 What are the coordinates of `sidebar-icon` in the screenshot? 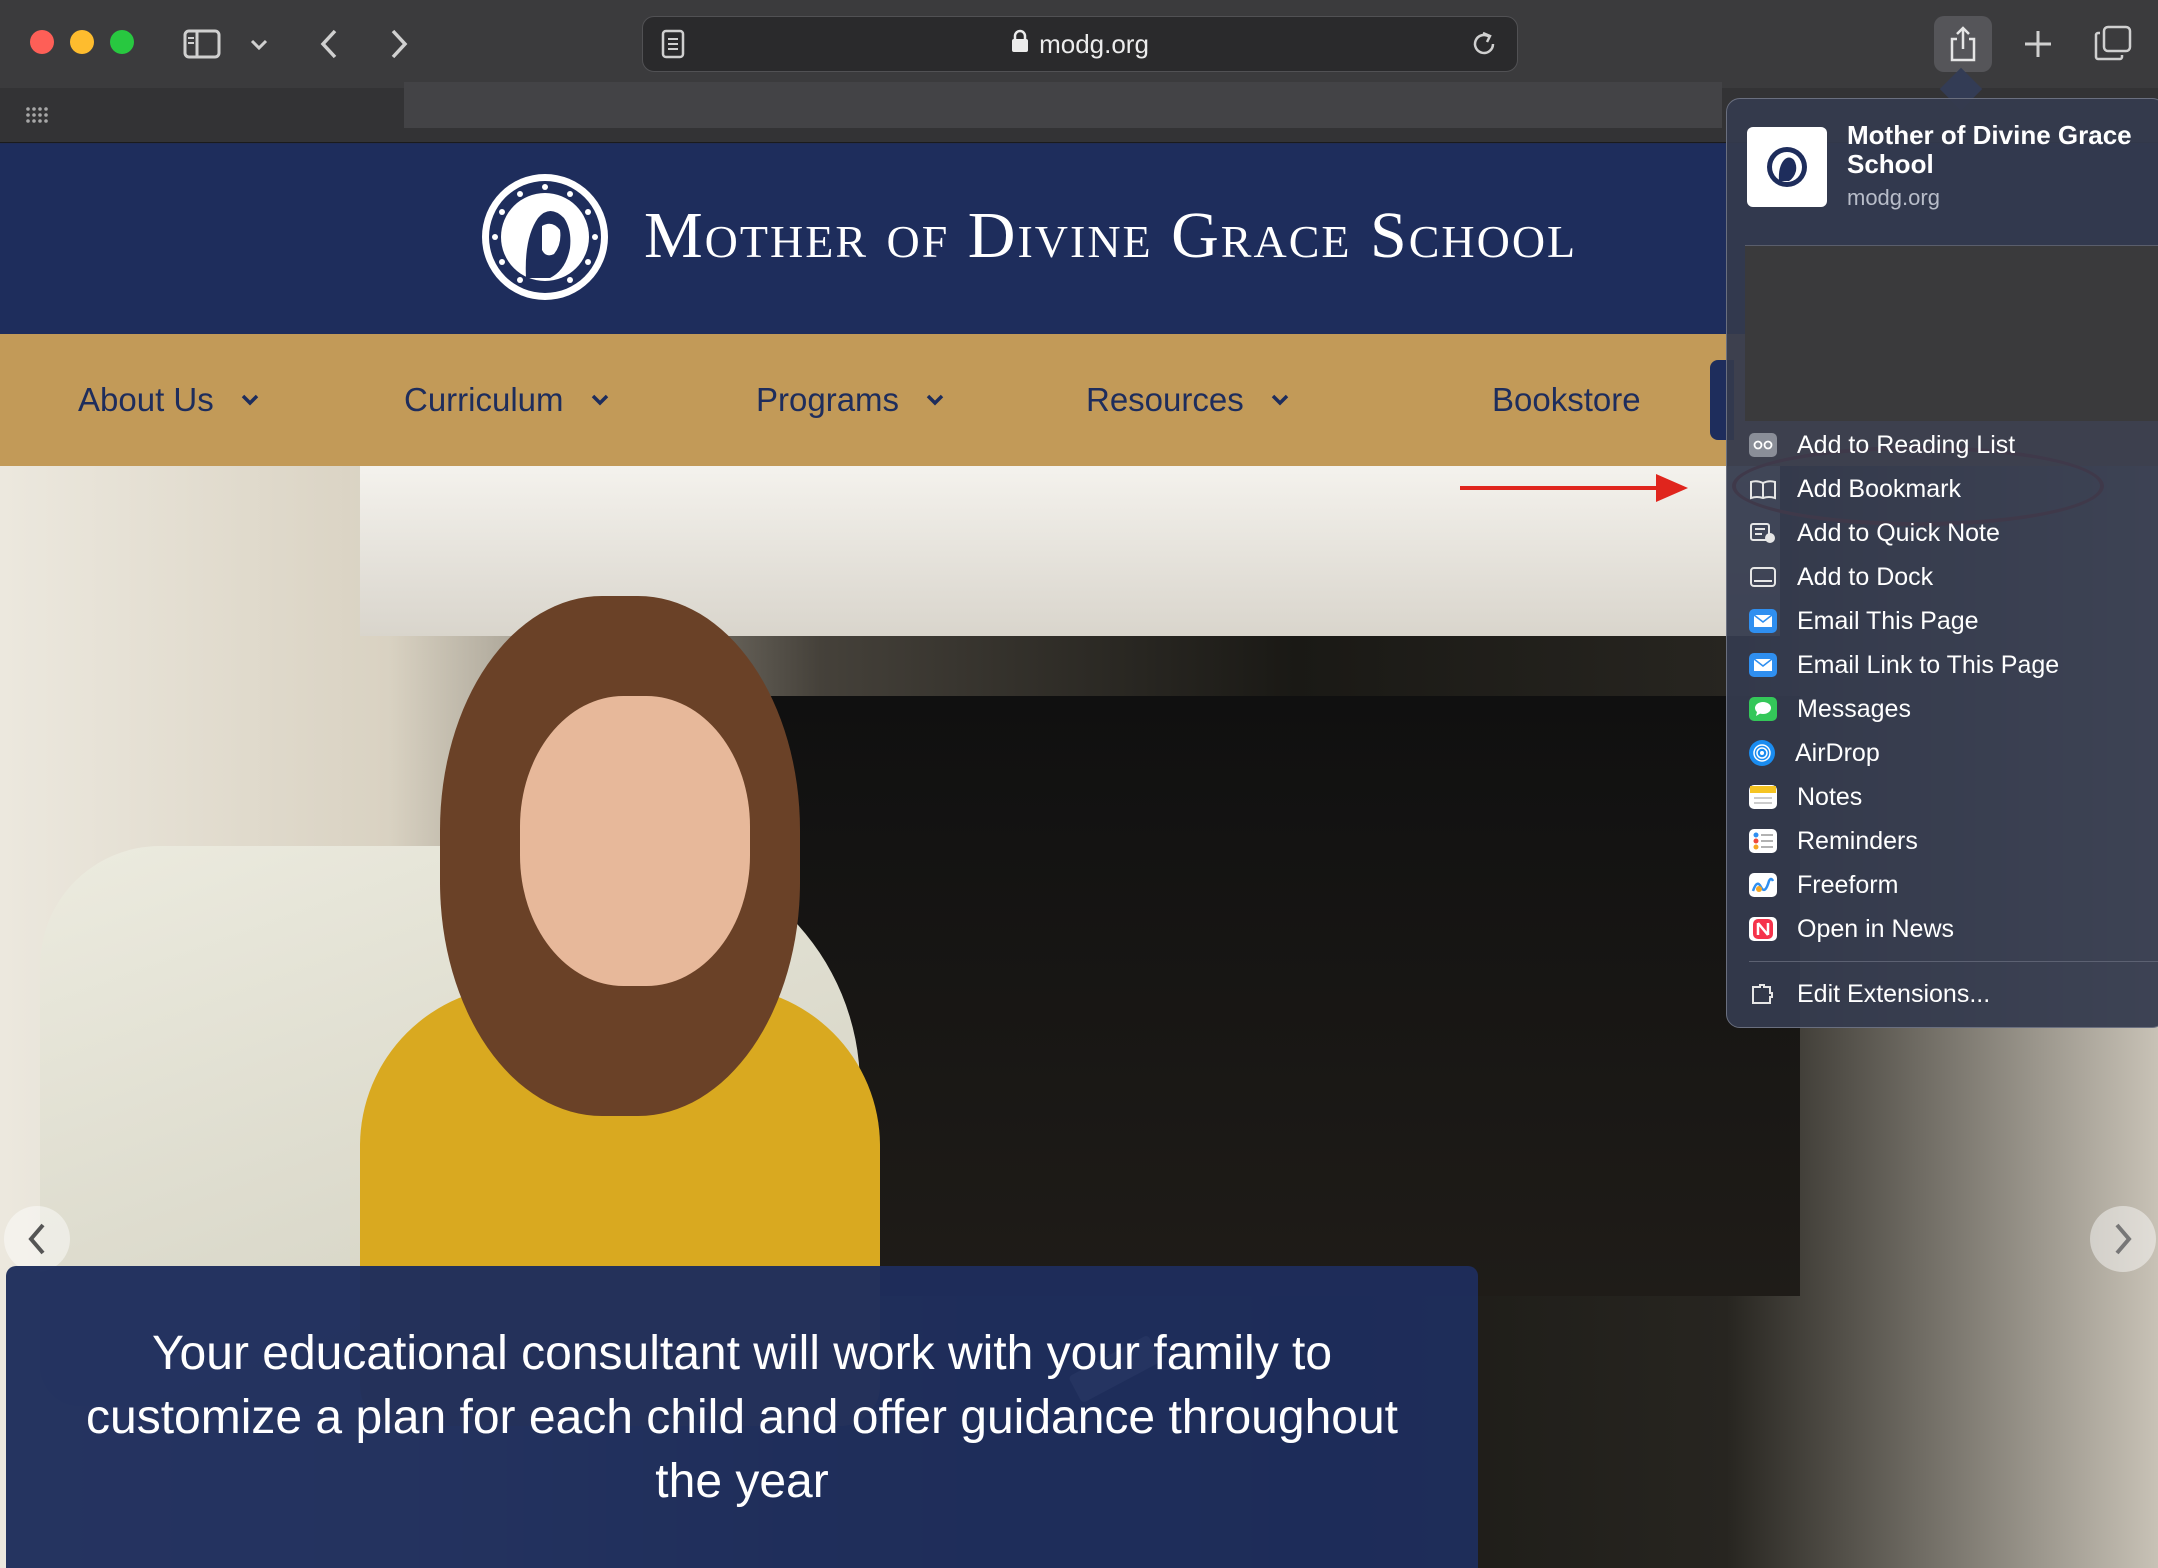 It's located at (202, 44).